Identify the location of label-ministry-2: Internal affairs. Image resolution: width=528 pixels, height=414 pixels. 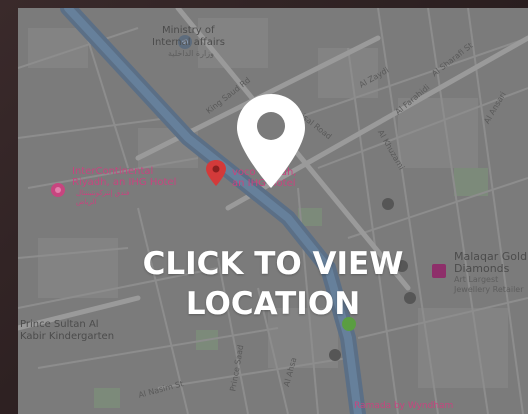
(188, 42).